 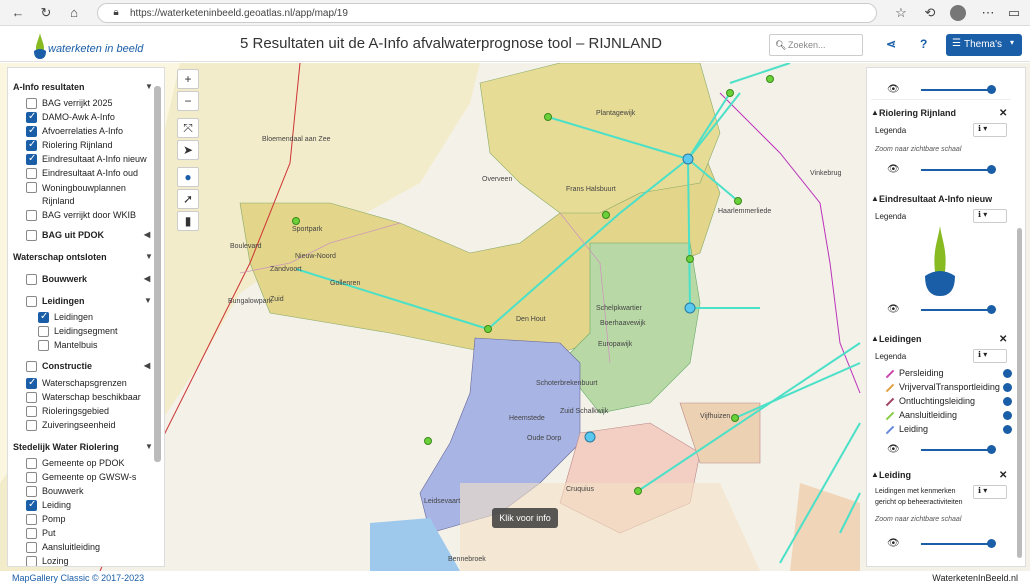 What do you see at coordinates (975, 578) in the screenshot?
I see `footer-site-link: WaterketenInBeeld.nl` at bounding box center [975, 578].